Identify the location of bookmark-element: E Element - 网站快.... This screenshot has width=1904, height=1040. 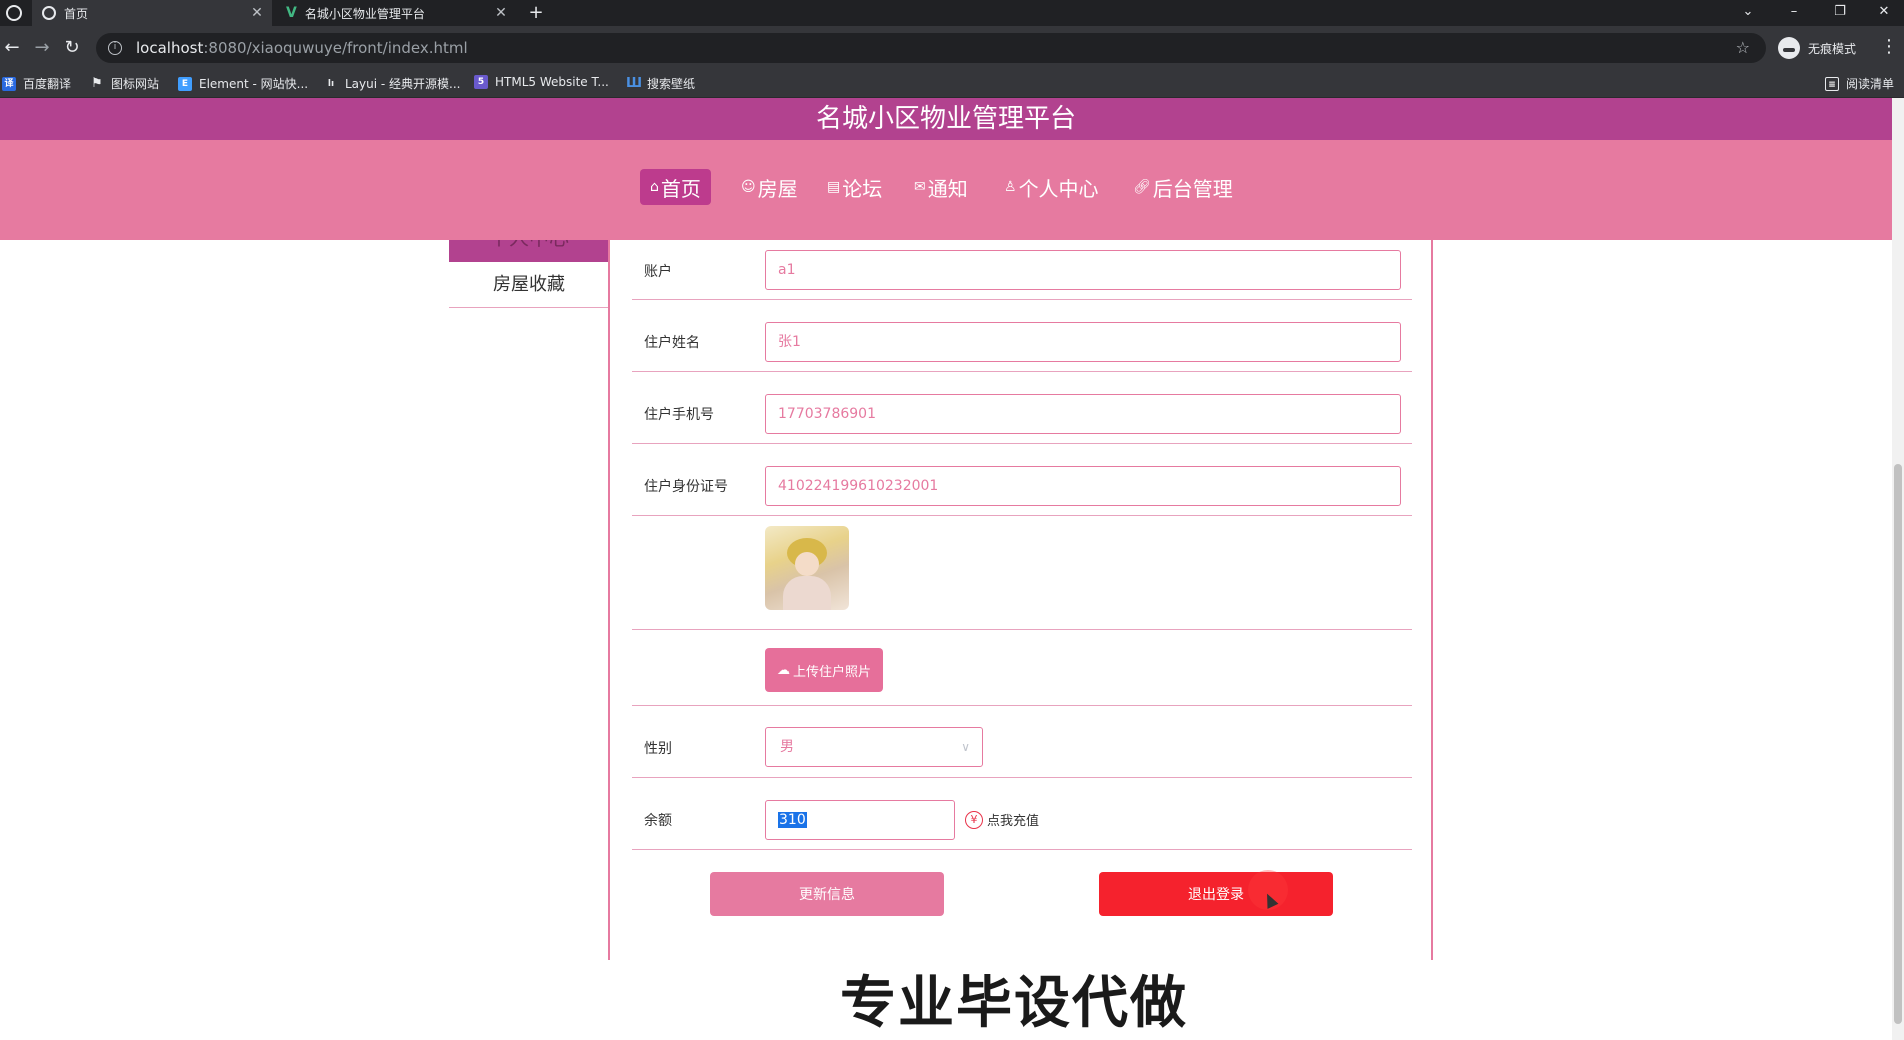
(243, 83).